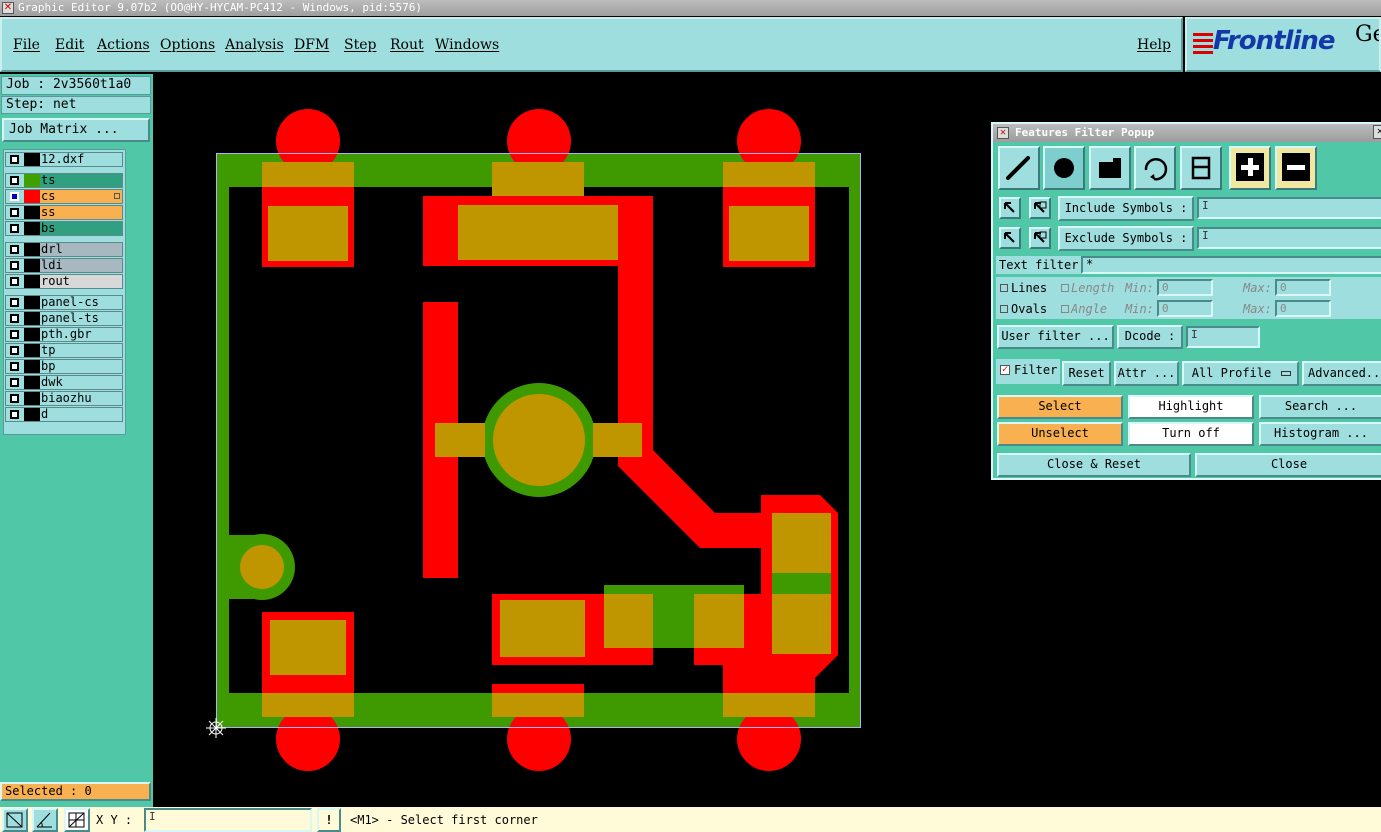 The width and height of the screenshot is (1381, 832). What do you see at coordinates (1029, 309) in the screenshot?
I see `ovals-label: Ovals` at bounding box center [1029, 309].